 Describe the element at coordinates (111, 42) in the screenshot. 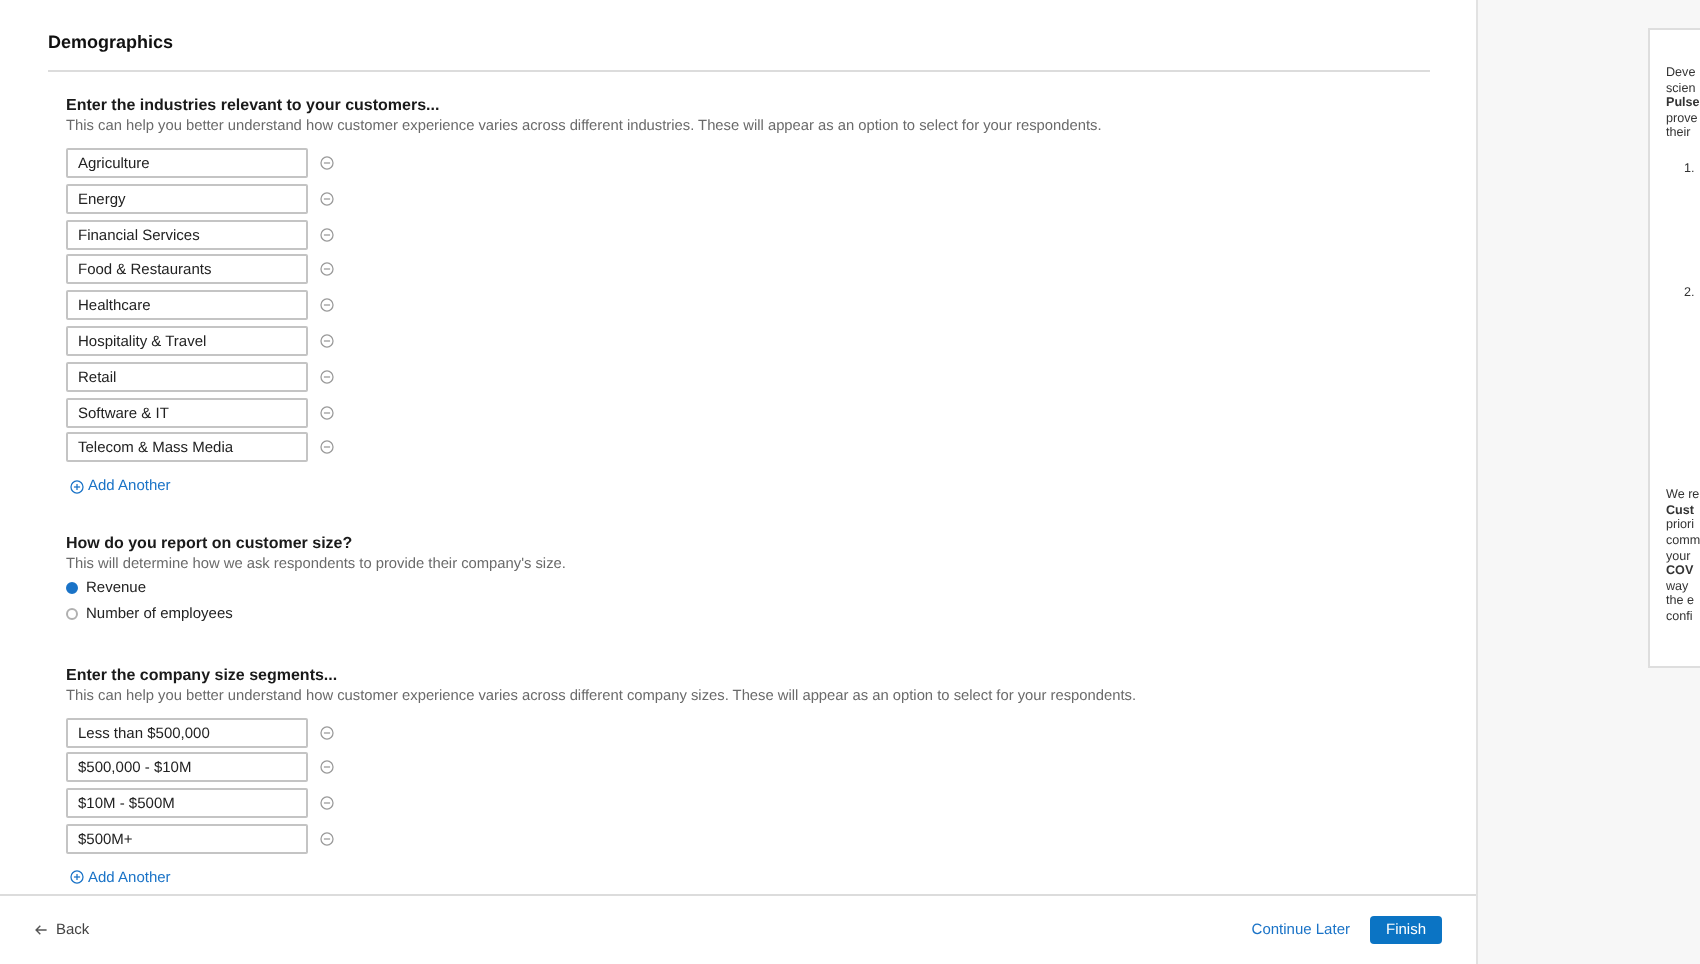

I see `section-heading: Demographics` at that location.